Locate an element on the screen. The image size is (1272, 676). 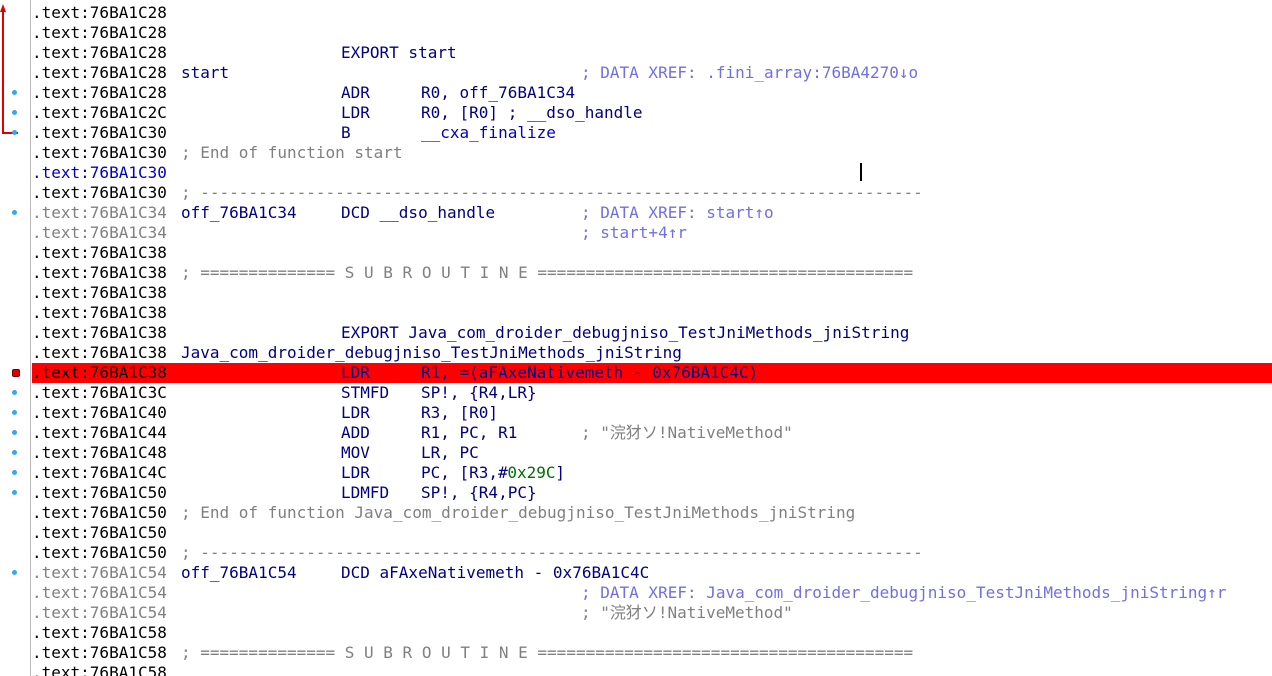
code-line: .text:76BA1C28 EXPORT start is located at coordinates (652, 53).